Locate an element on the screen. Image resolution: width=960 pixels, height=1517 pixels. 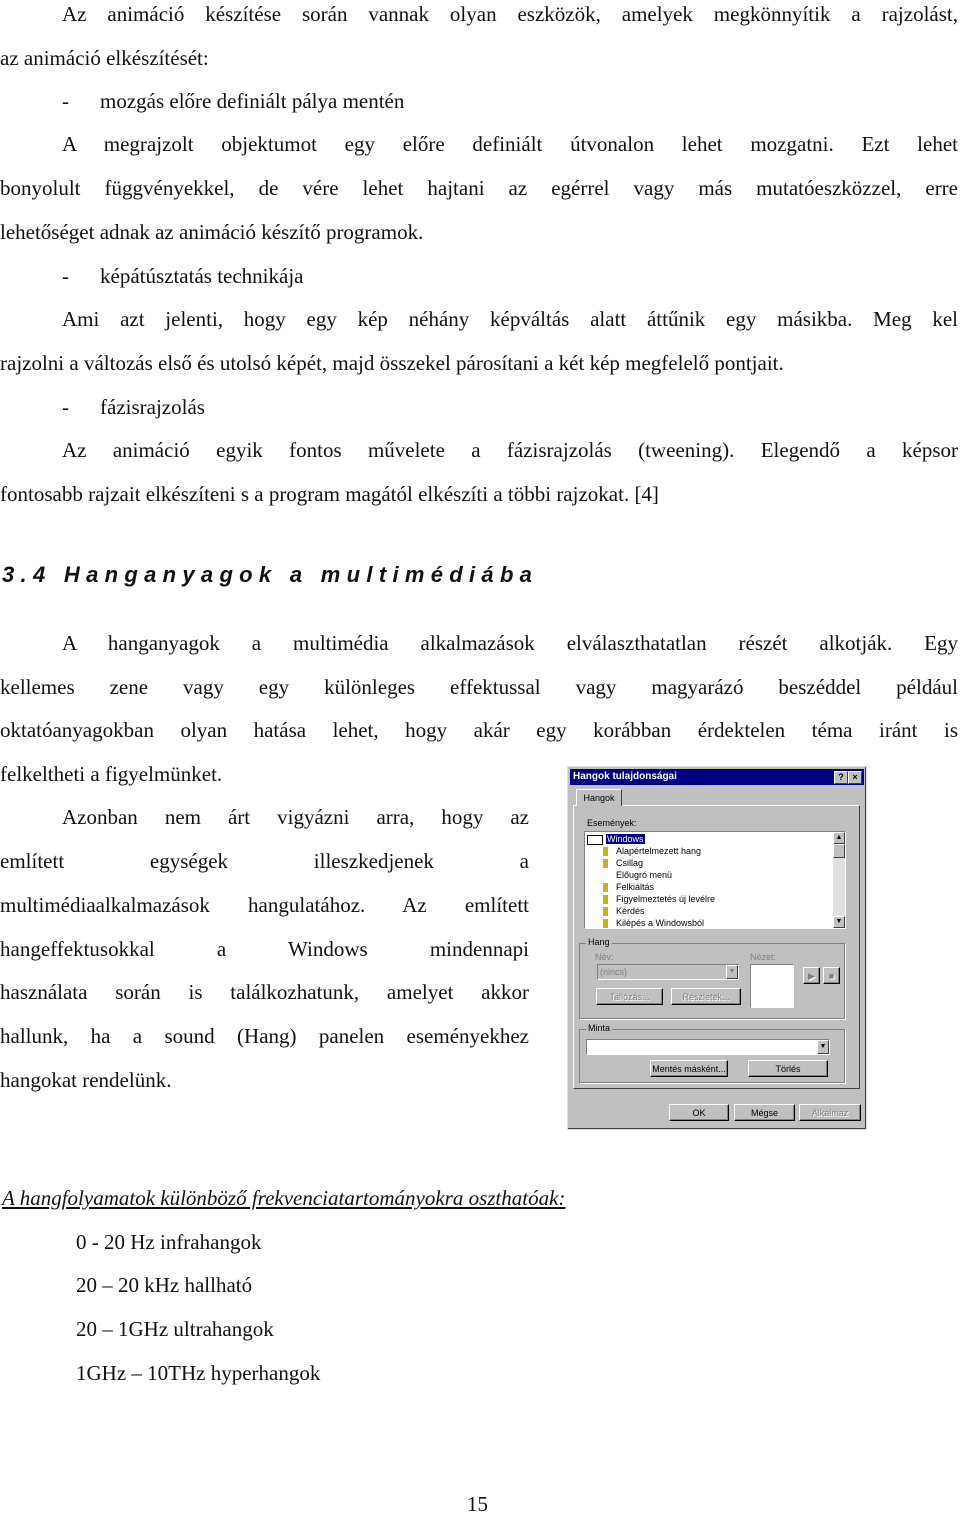
list-item: Felkiáltás is located at coordinates (628, 887).